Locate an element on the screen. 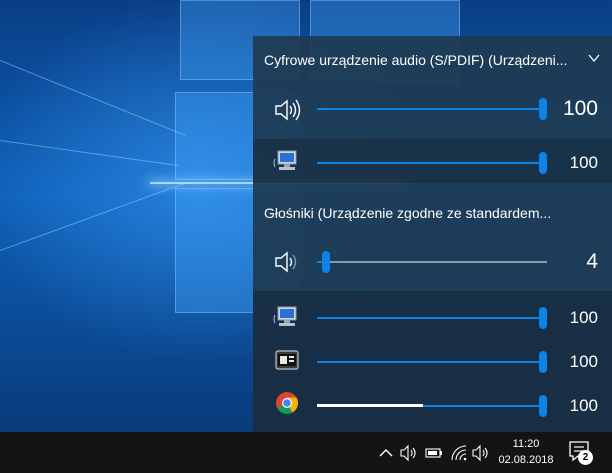 Image resolution: width=612 pixels, height=473 pixels. audio-peak-meter is located at coordinates (370, 405).